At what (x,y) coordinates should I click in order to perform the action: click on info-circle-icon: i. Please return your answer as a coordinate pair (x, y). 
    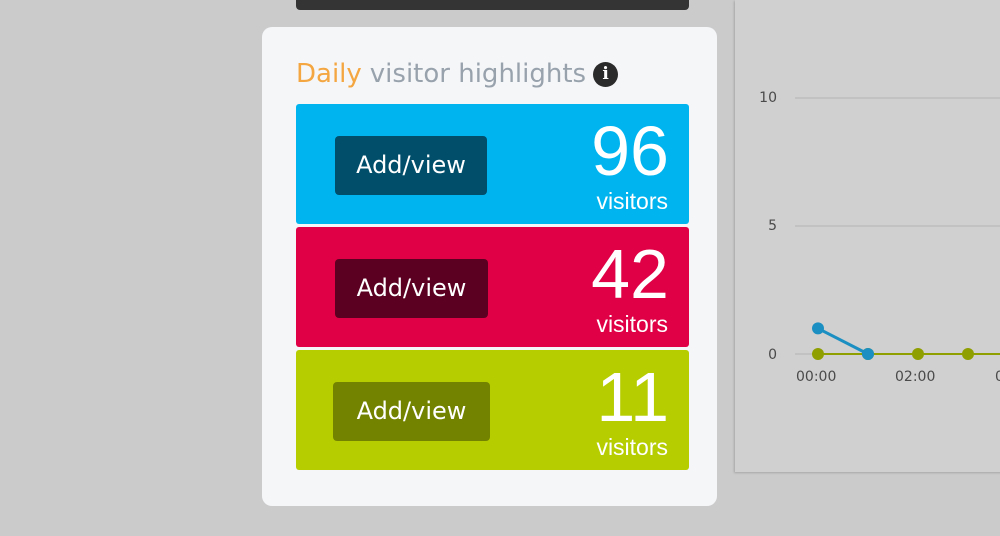
    Looking at the image, I should click on (606, 74).